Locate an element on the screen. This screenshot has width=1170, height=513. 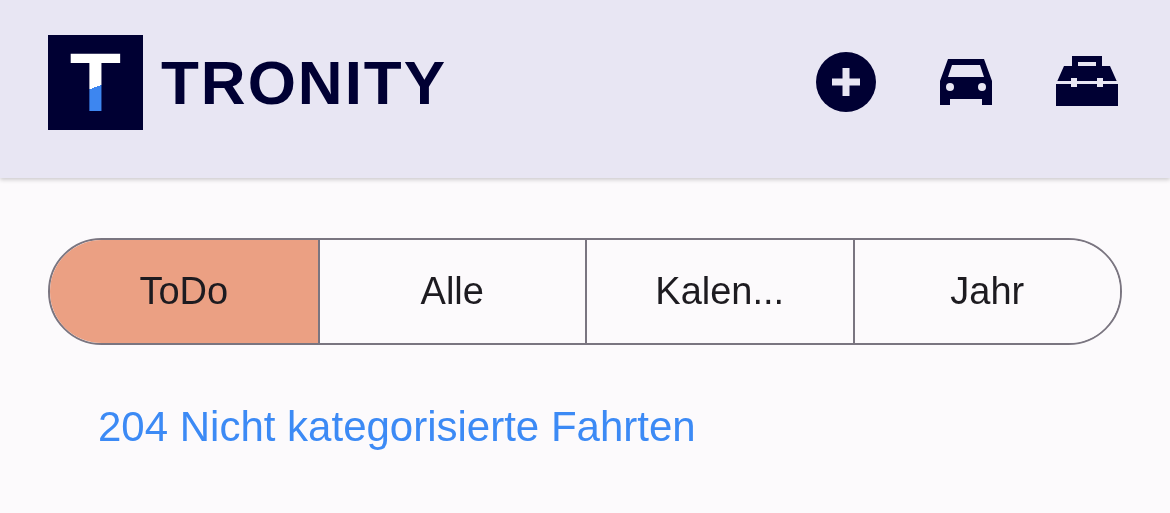
car-icon is located at coordinates (966, 82).